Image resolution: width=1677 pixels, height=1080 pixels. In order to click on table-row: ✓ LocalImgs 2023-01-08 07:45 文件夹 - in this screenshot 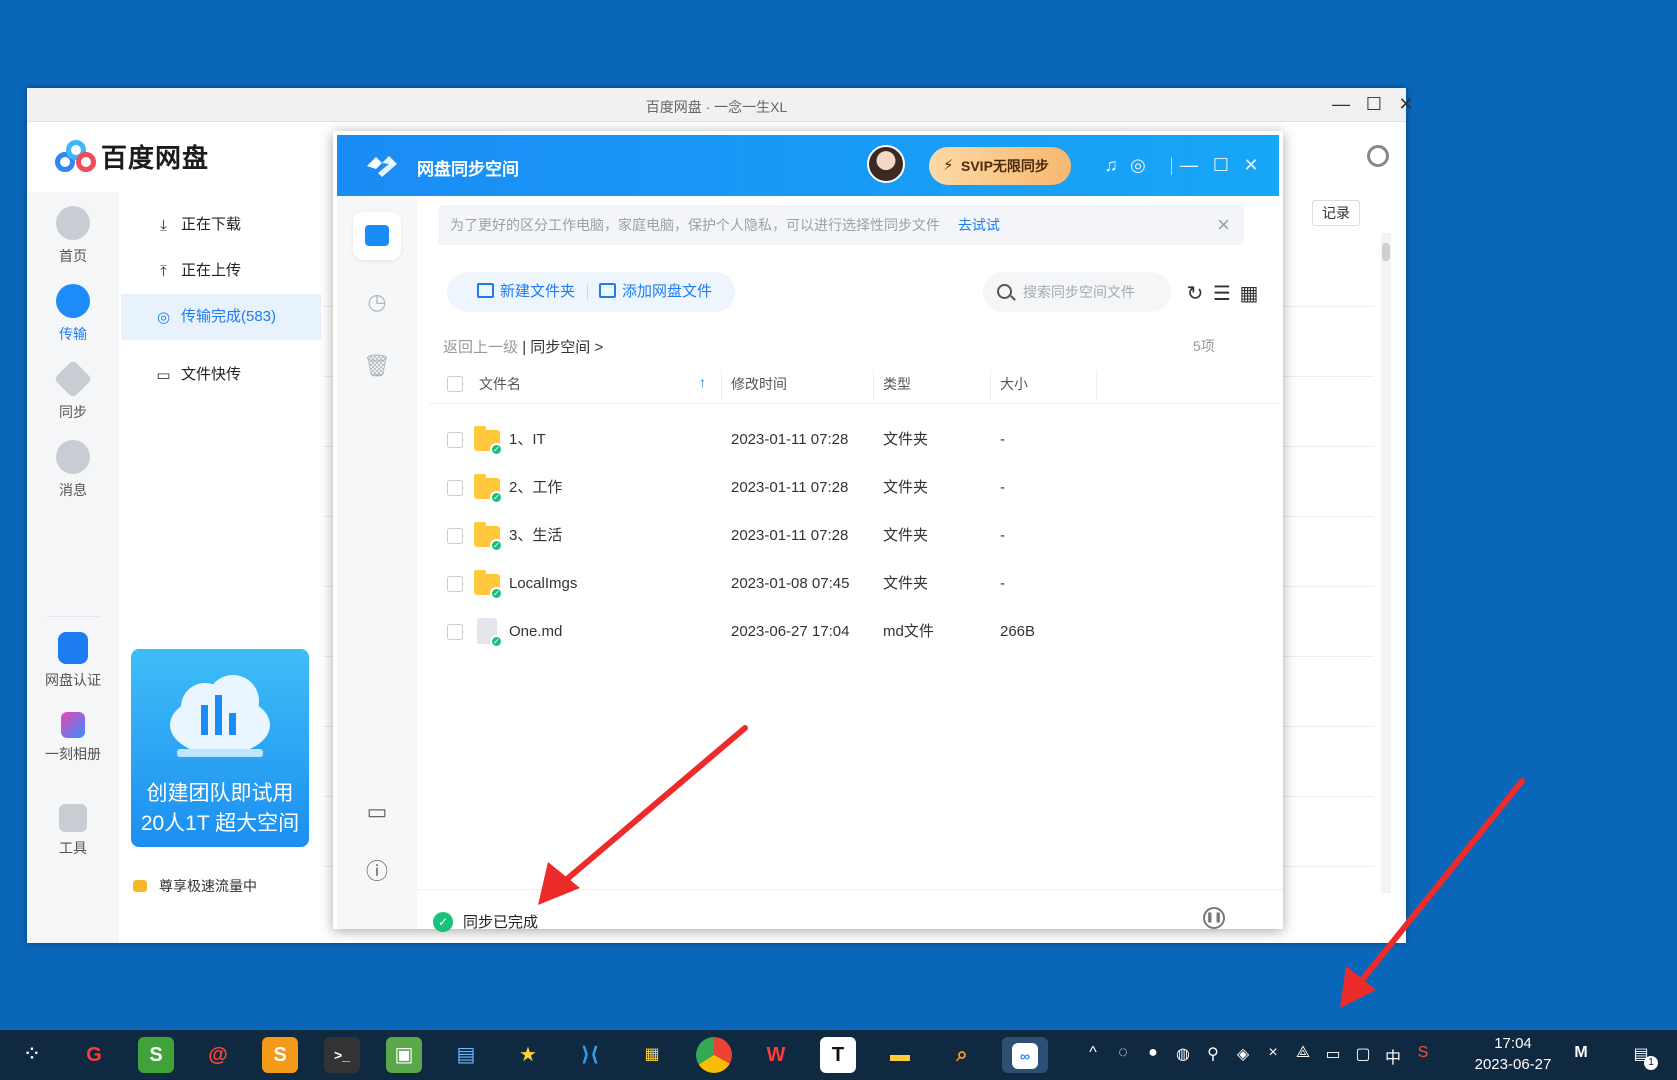, I will do `click(854, 584)`.